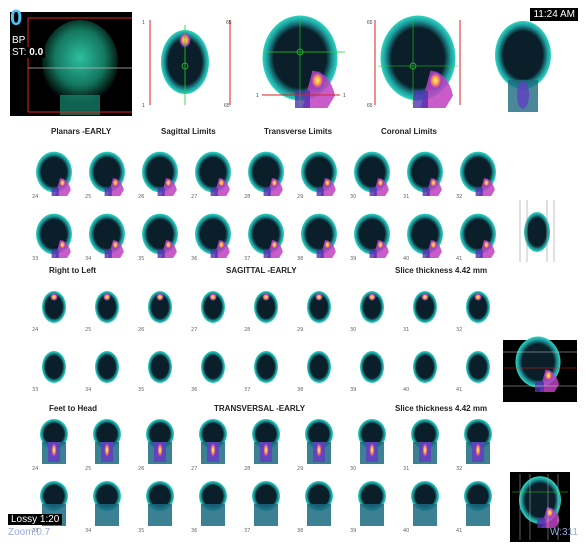 This screenshot has height=546, width=586. I want to click on coronal-limit-top: 65, so click(370, 23).